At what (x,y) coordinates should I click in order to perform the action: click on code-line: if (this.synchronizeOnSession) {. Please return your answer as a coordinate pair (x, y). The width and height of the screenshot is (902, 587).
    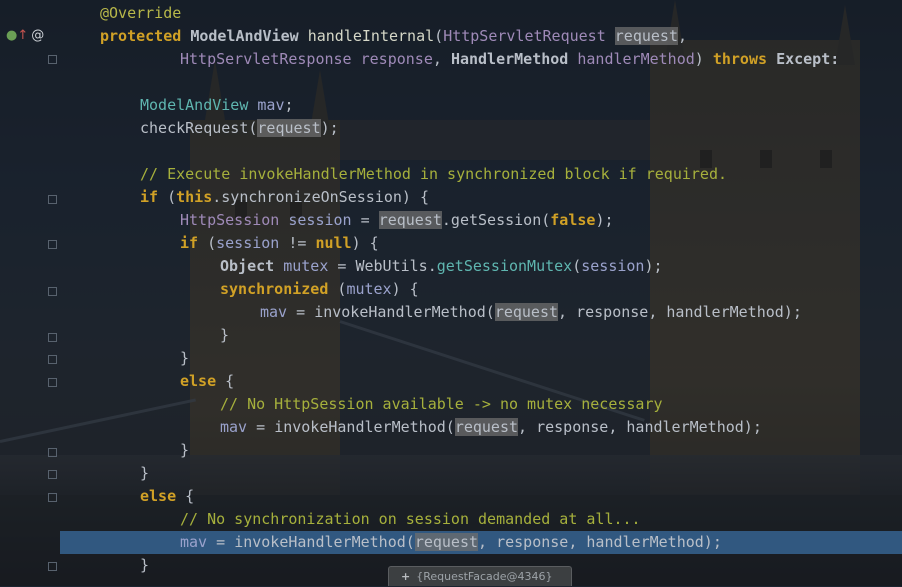
    Looking at the image, I should click on (284, 197).